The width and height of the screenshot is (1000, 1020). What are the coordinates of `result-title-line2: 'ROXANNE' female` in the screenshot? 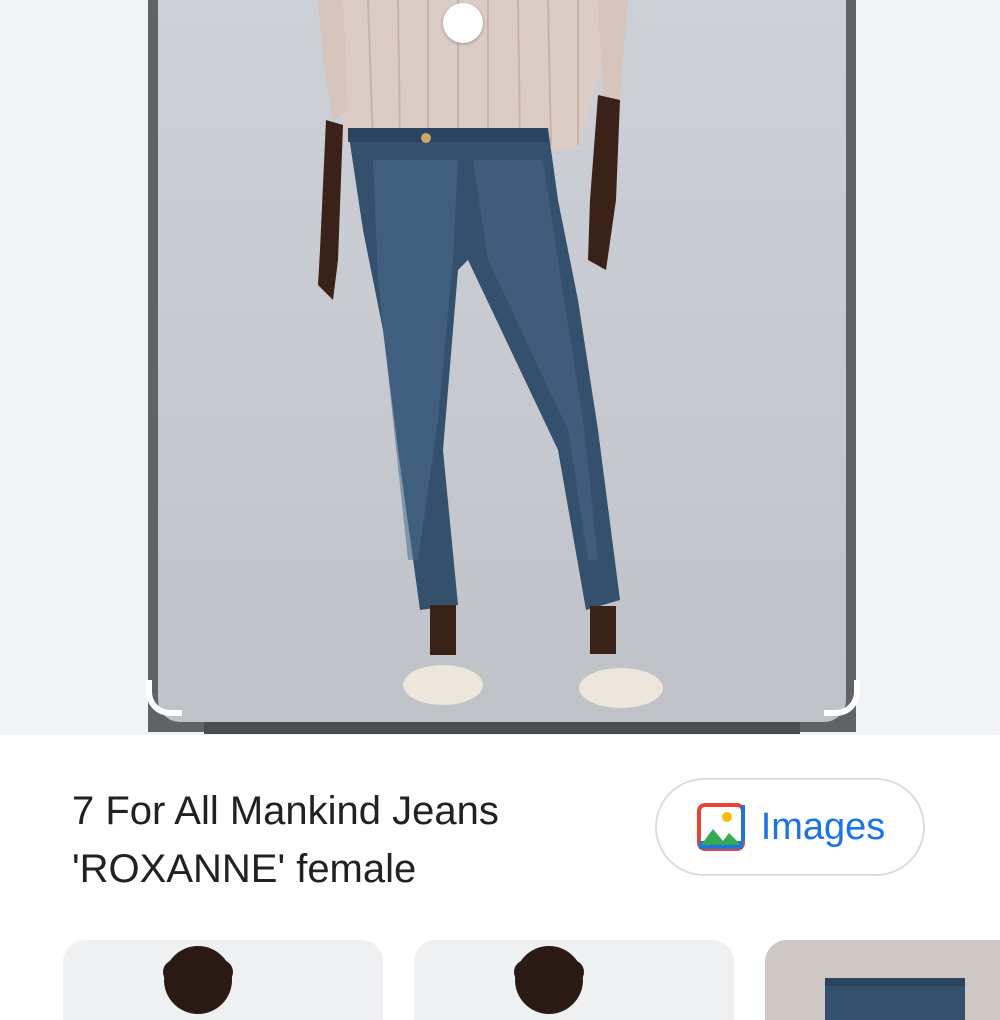 It's located at (244, 869).